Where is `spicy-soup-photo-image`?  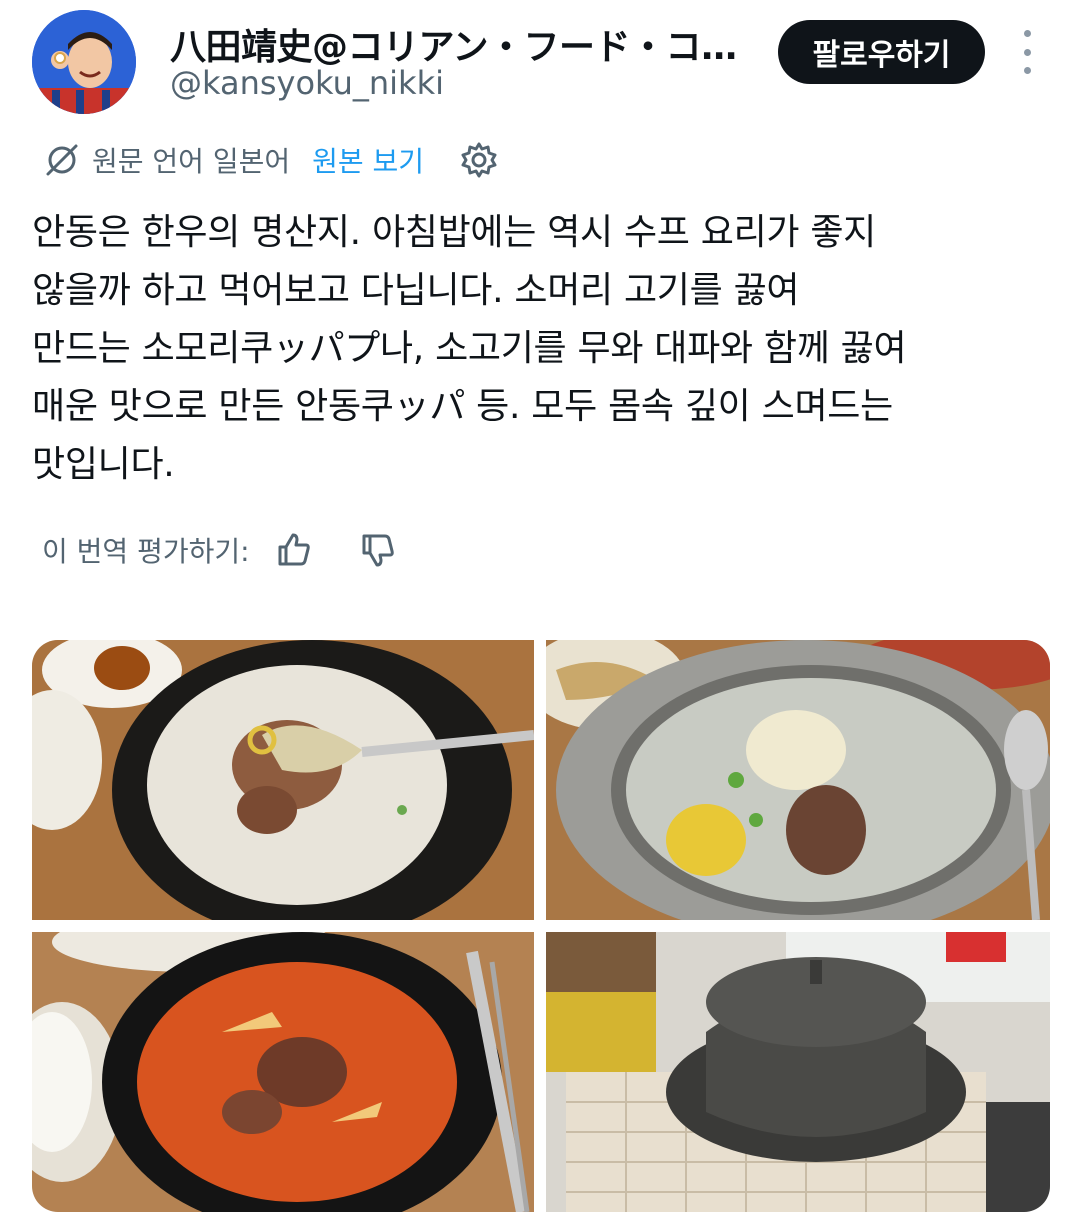
spicy-soup-photo-image is located at coordinates (283, 1072).